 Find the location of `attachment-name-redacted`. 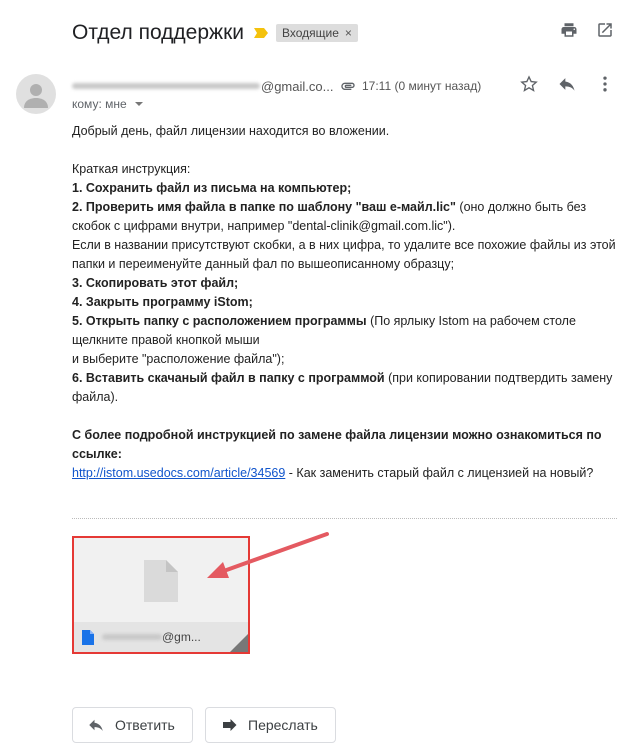

attachment-name-redacted is located at coordinates (132, 637).